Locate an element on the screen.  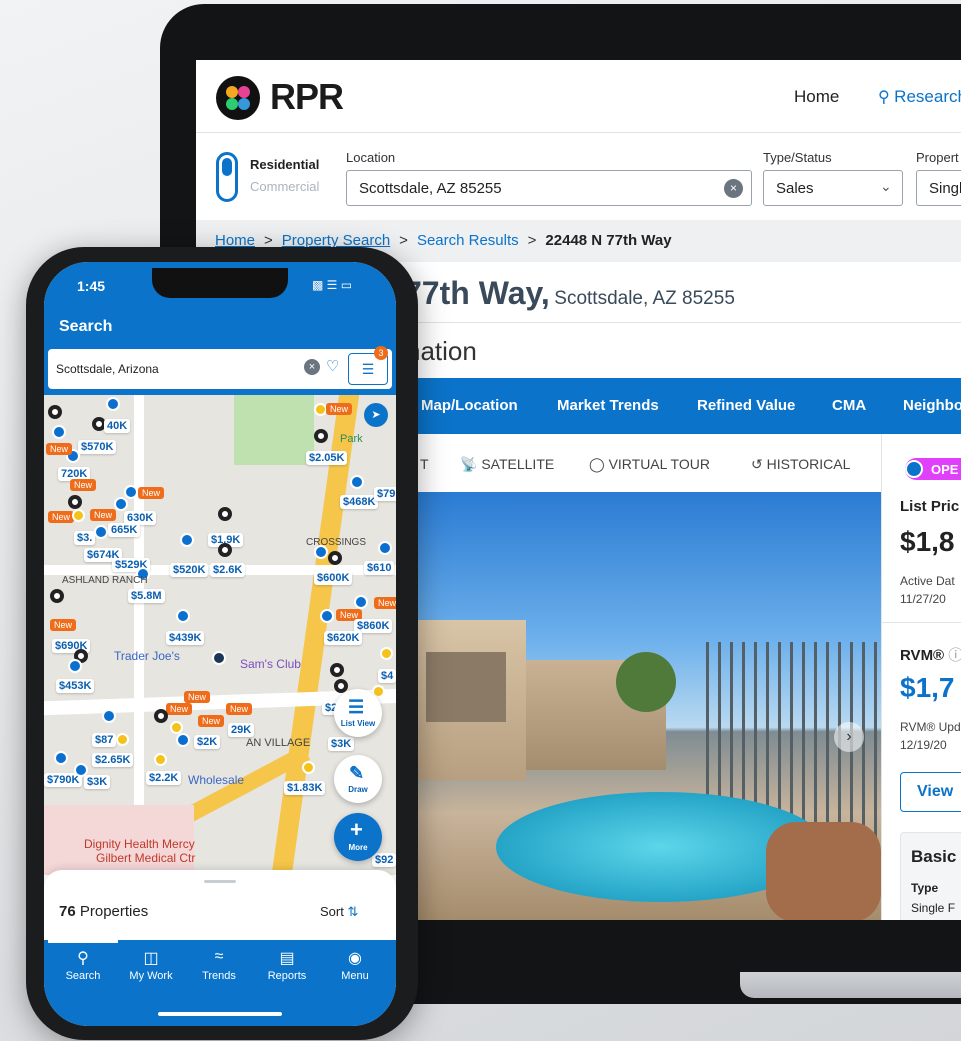
info-icon: ⓘ is located at coordinates (954, 655).